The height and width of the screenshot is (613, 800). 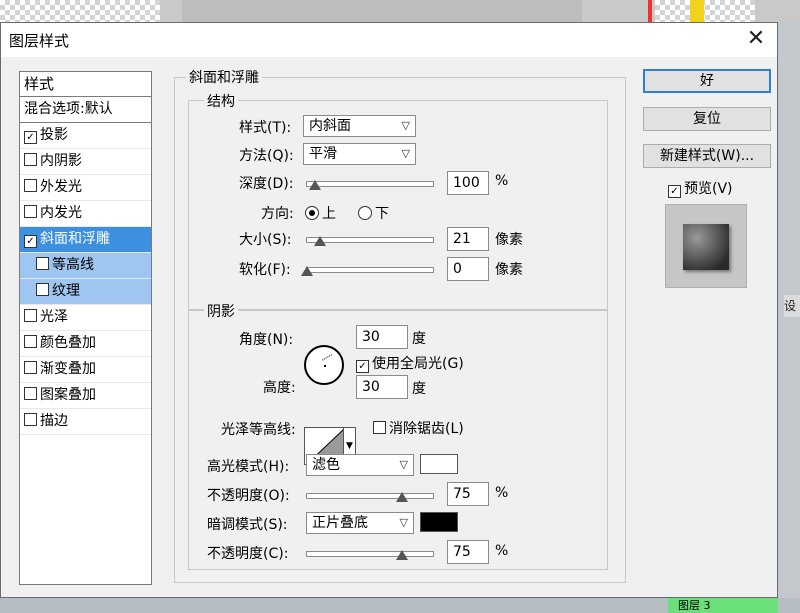 What do you see at coordinates (221, 311) in the screenshot?
I see `shading-title: 阴影` at bounding box center [221, 311].